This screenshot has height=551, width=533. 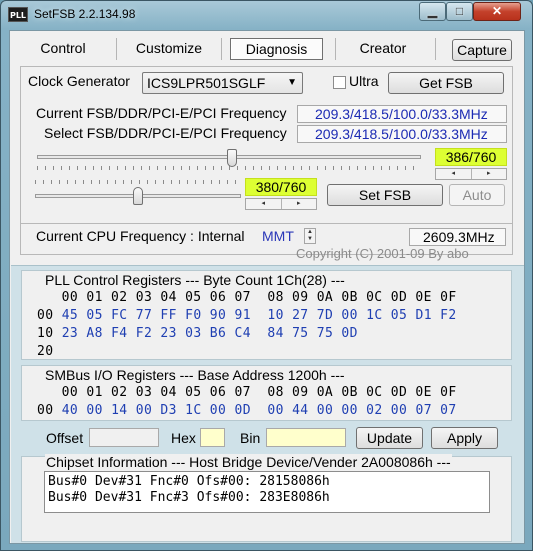 I want to click on update-button: Update, so click(x=389, y=438).